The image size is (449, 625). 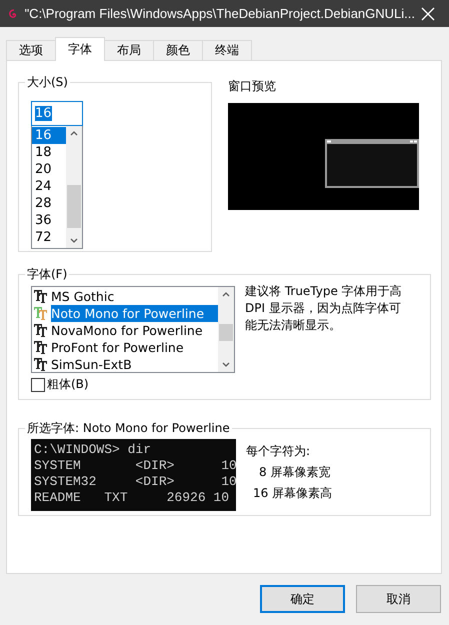 What do you see at coordinates (292, 493) in the screenshot?
I see `char-height-text: 16 屏幕像素高` at bounding box center [292, 493].